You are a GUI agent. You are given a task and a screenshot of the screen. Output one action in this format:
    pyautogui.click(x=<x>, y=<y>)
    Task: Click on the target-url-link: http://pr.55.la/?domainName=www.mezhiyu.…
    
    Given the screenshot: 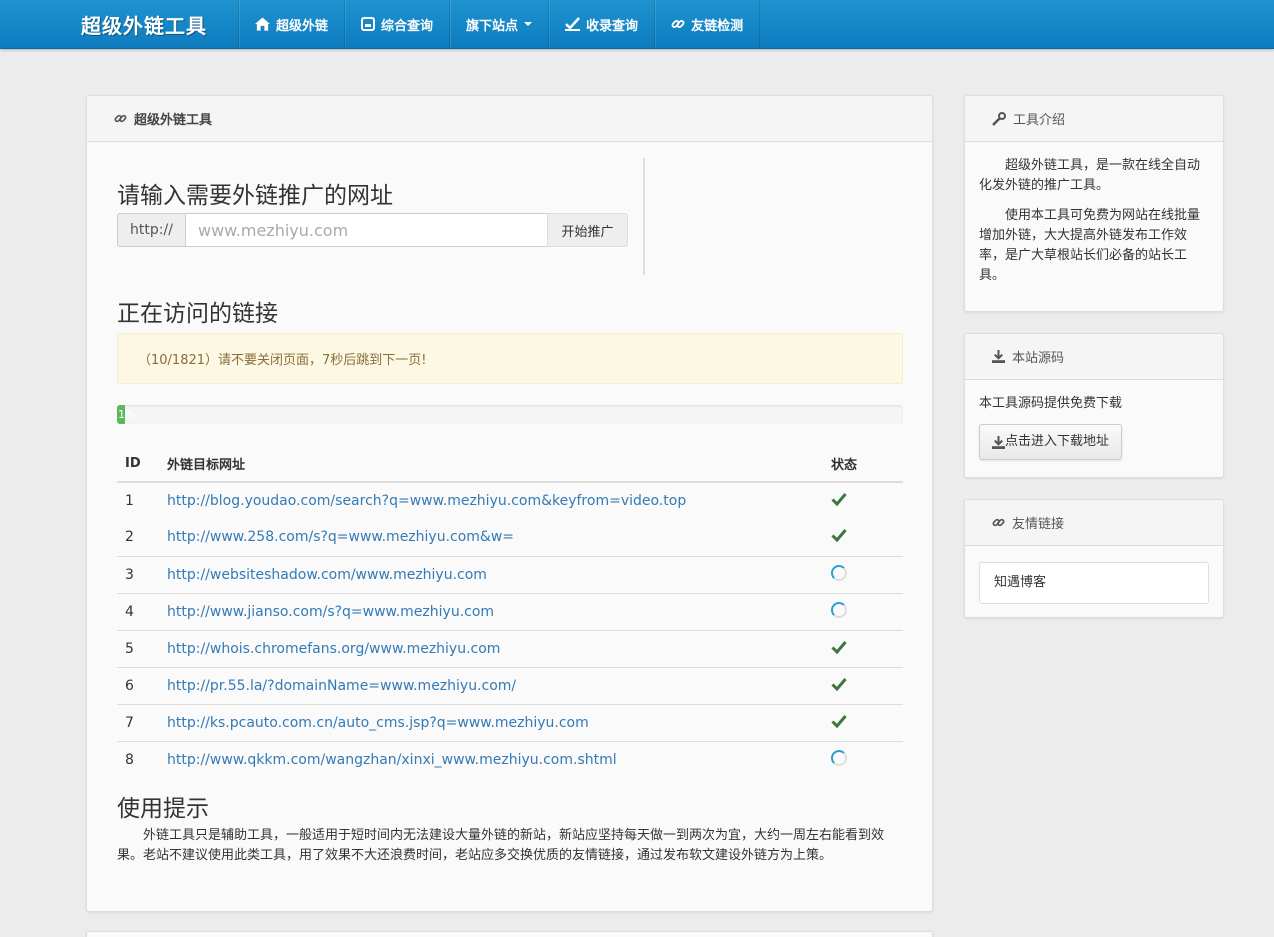 What is the action you would take?
    pyautogui.click(x=341, y=686)
    